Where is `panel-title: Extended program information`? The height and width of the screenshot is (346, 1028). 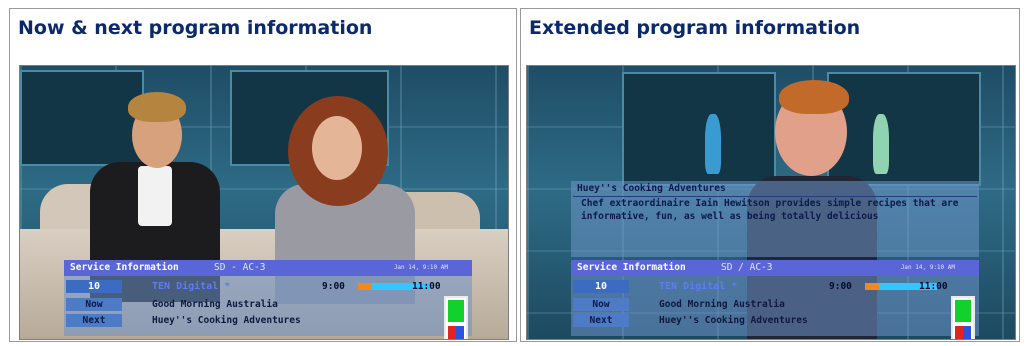
panel-title: Extended program information is located at coordinates (695, 28).